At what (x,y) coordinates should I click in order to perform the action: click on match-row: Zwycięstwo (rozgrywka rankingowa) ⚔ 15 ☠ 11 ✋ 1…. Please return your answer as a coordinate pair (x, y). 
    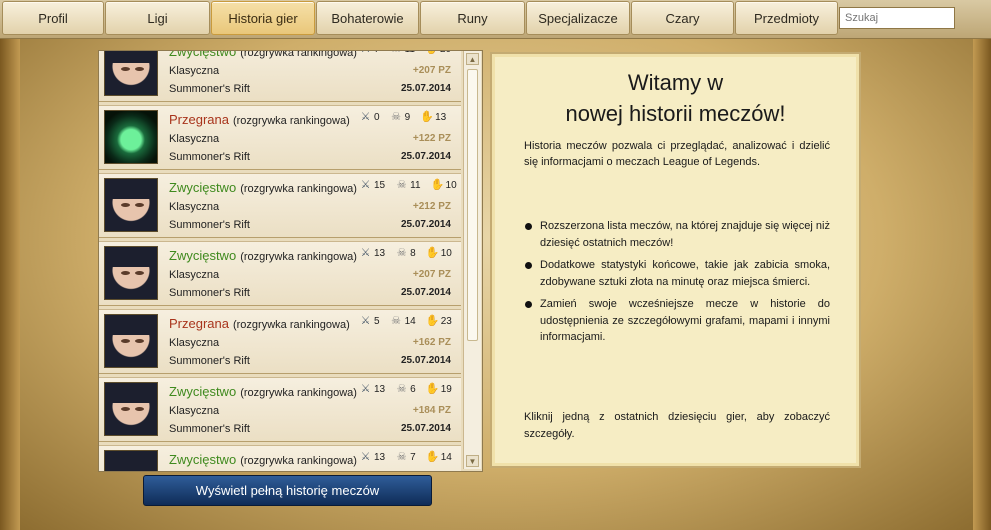
    Looking at the image, I should click on (280, 205).